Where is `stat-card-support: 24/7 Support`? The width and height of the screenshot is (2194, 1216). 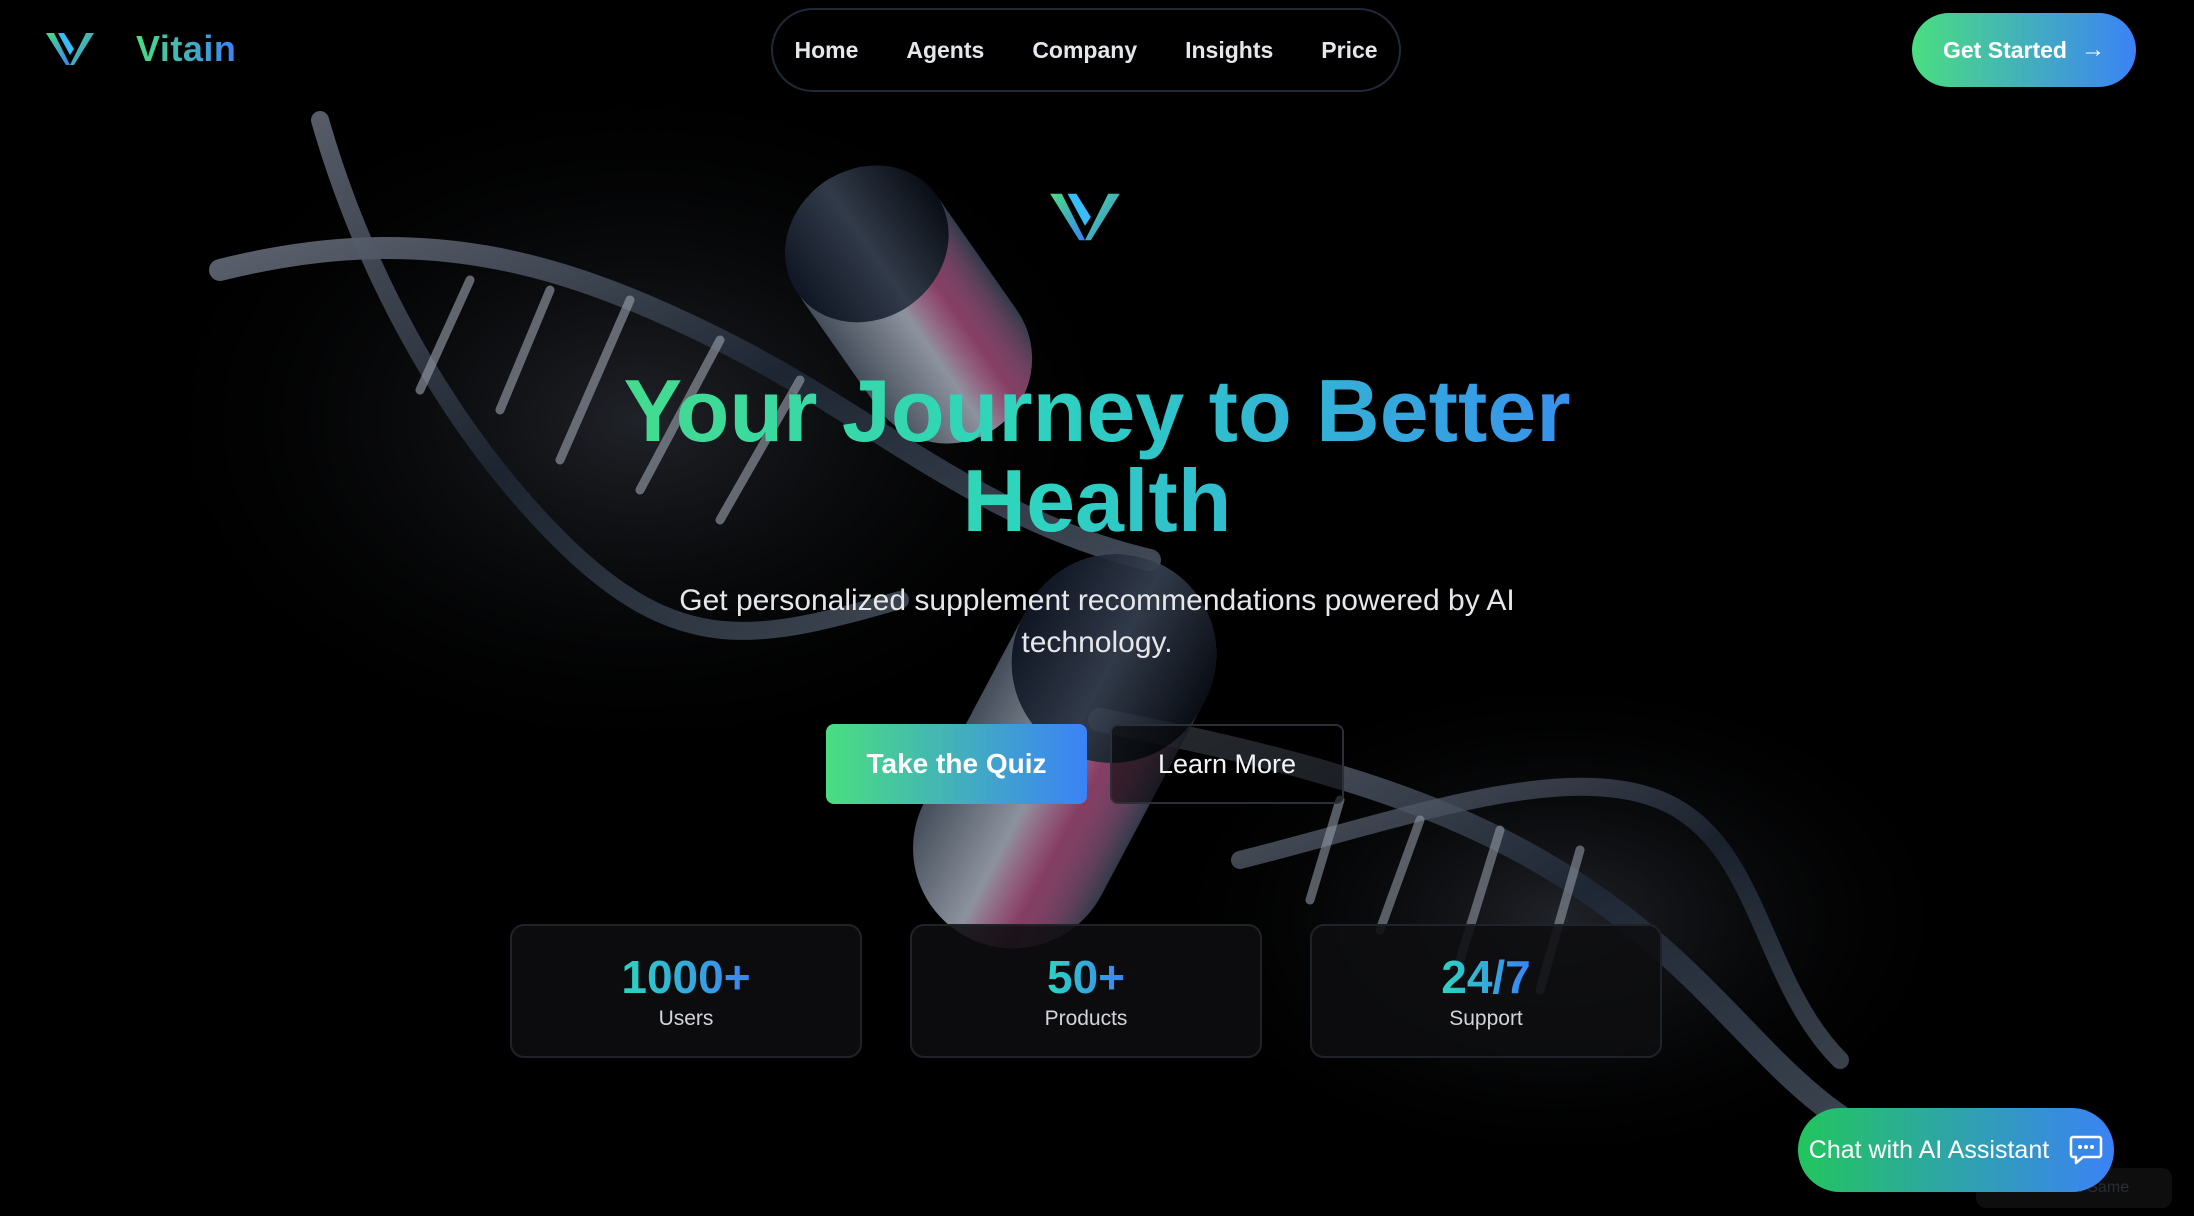 stat-card-support: 24/7 Support is located at coordinates (1486, 991).